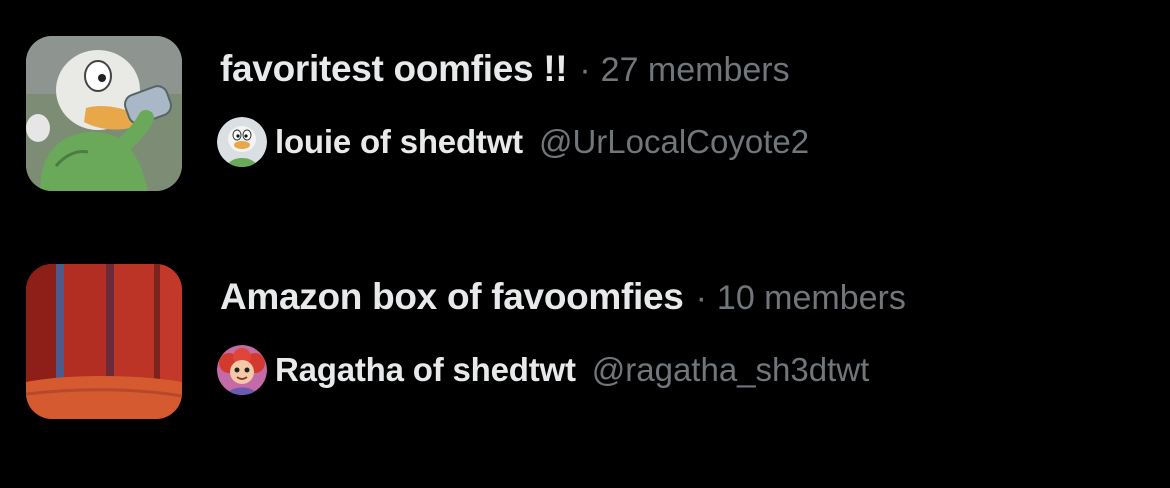 The height and width of the screenshot is (488, 1170). Describe the element at coordinates (104, 113) in the screenshot. I see `duck-cartoon-drinking-icon` at that location.